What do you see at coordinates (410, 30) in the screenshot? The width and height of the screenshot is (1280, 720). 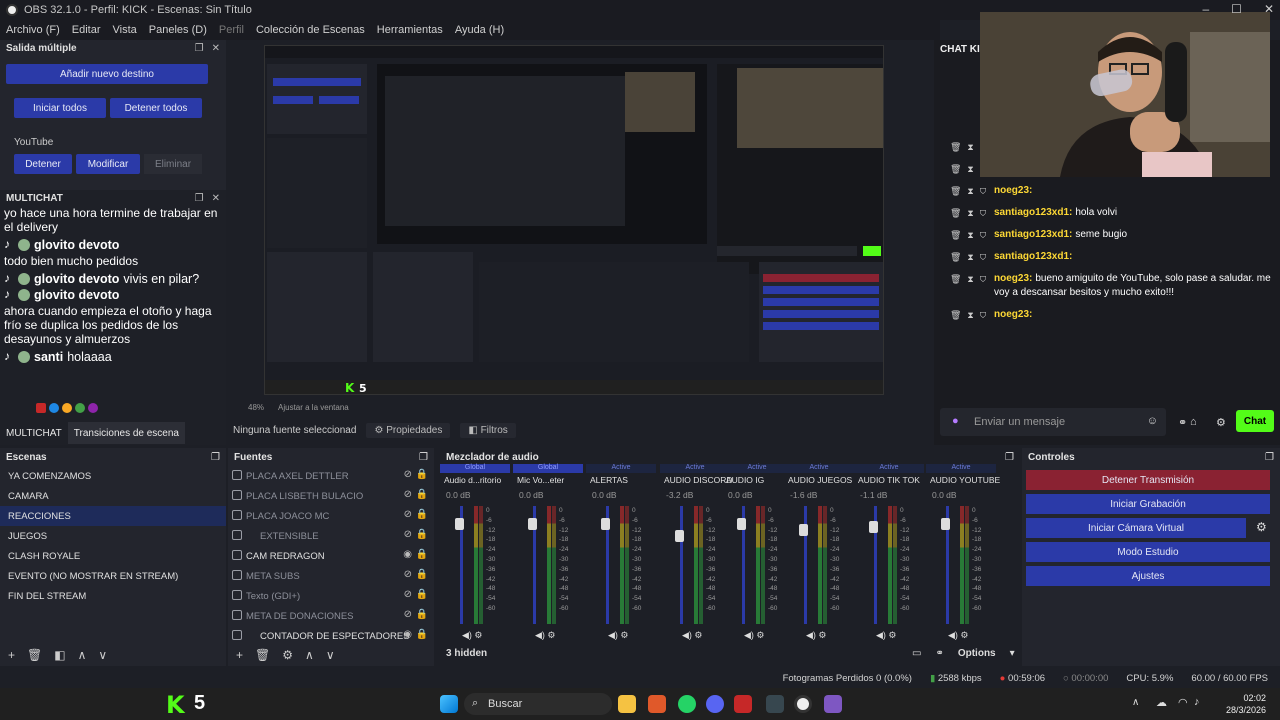 I see `menu-herramientas: Herramientas` at bounding box center [410, 30].